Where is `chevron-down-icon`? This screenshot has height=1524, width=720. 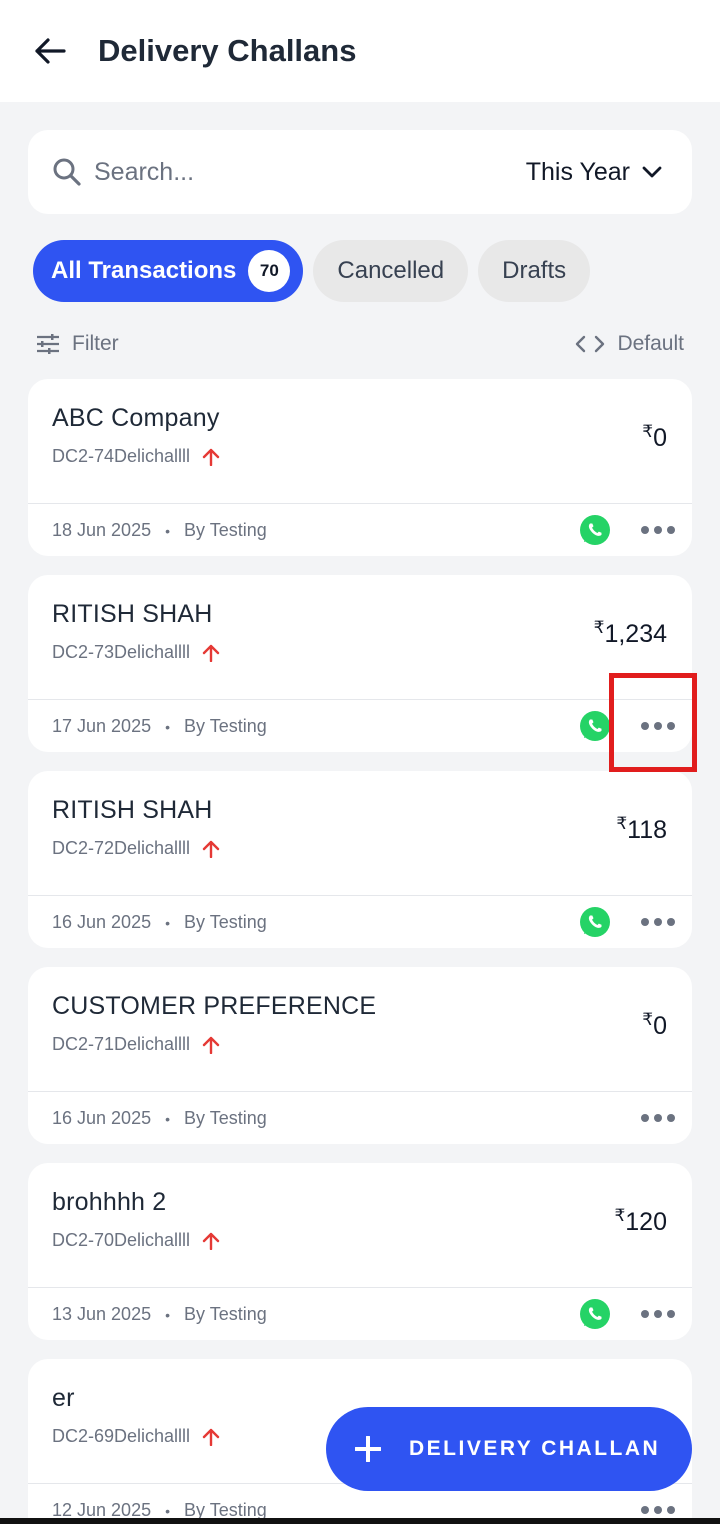
chevron-down-icon is located at coordinates (652, 172).